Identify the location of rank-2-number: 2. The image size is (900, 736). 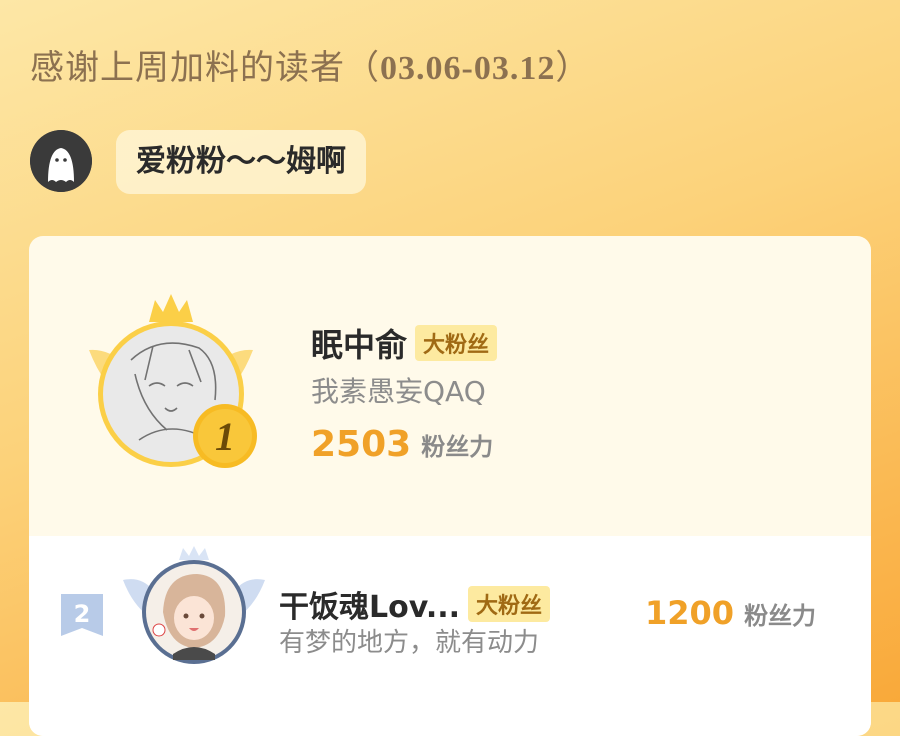
(82, 614).